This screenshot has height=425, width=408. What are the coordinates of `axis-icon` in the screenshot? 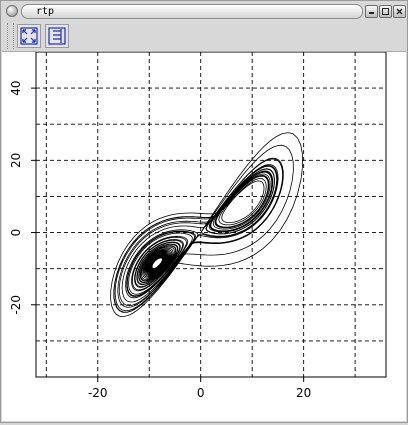 It's located at (57, 36).